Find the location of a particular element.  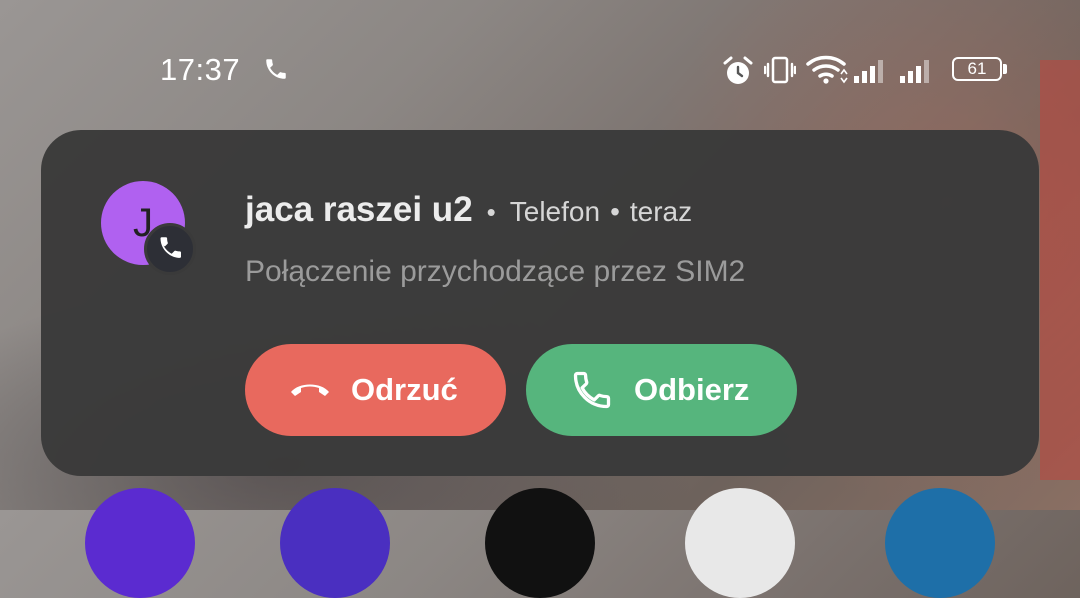

vibrate-icon is located at coordinates (780, 70).